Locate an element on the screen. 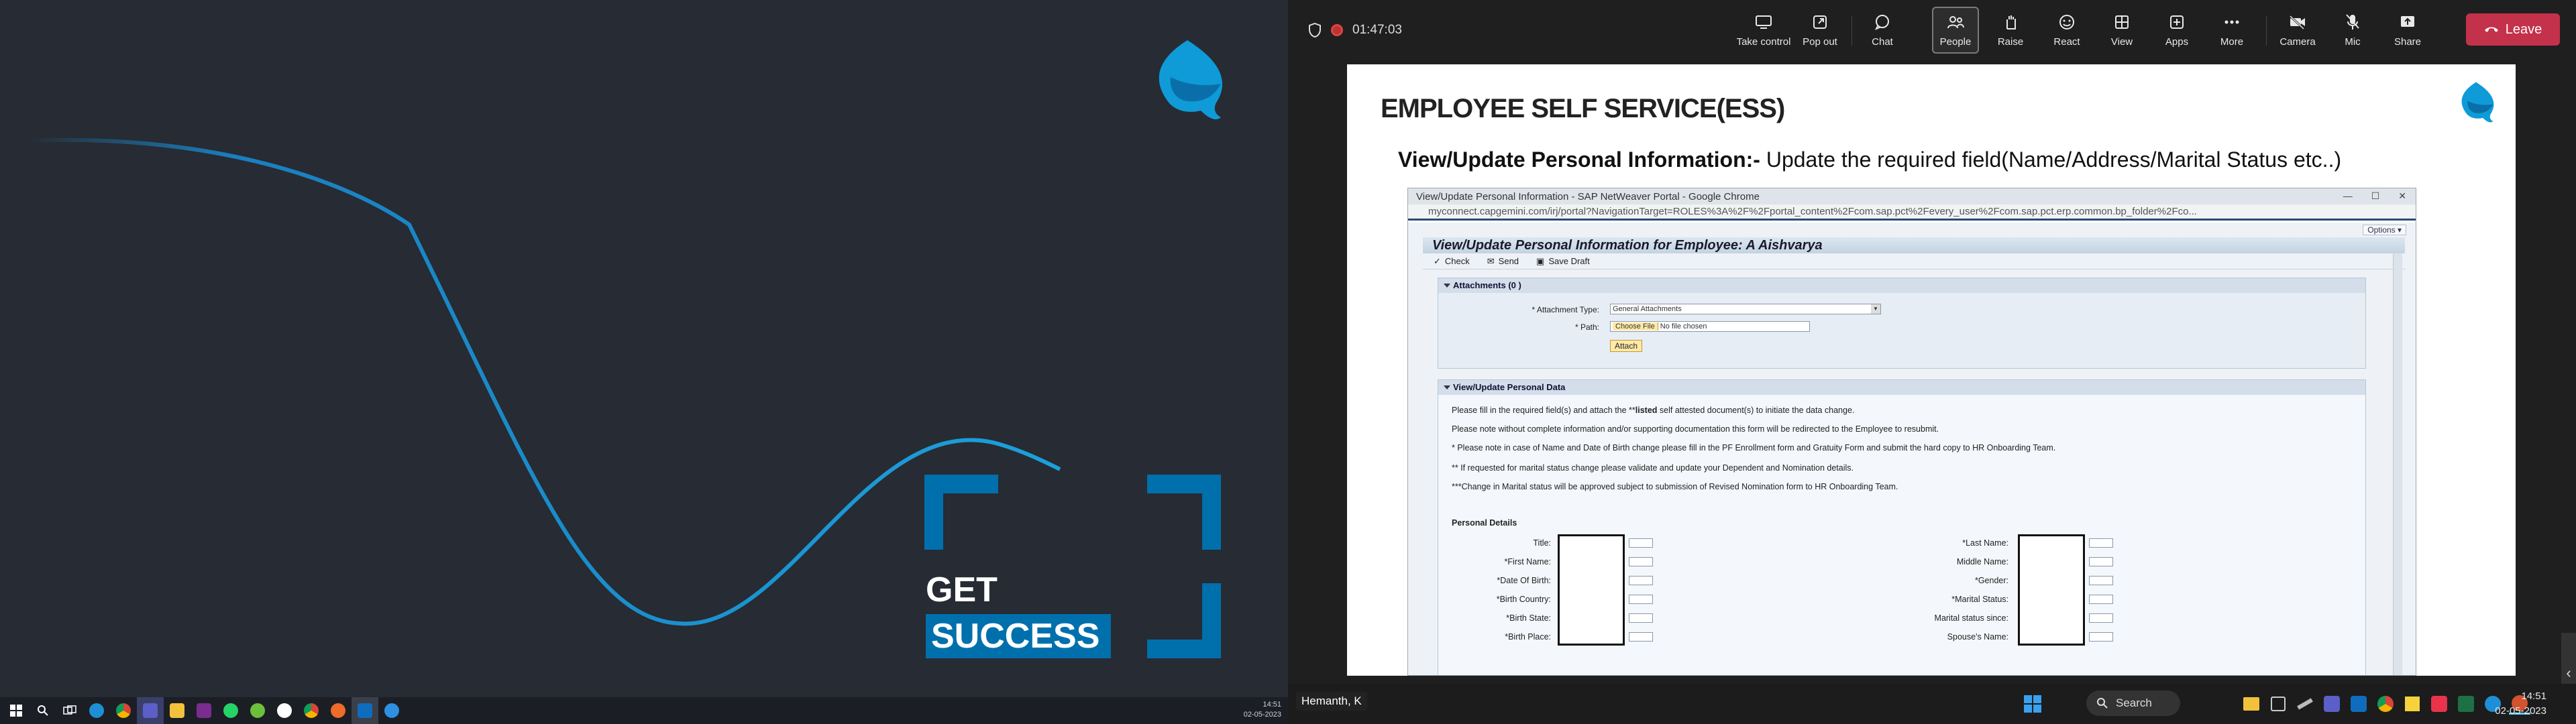 The height and width of the screenshot is (724, 2576). birth-place-label: *Birth Place: is located at coordinates (1528, 637).